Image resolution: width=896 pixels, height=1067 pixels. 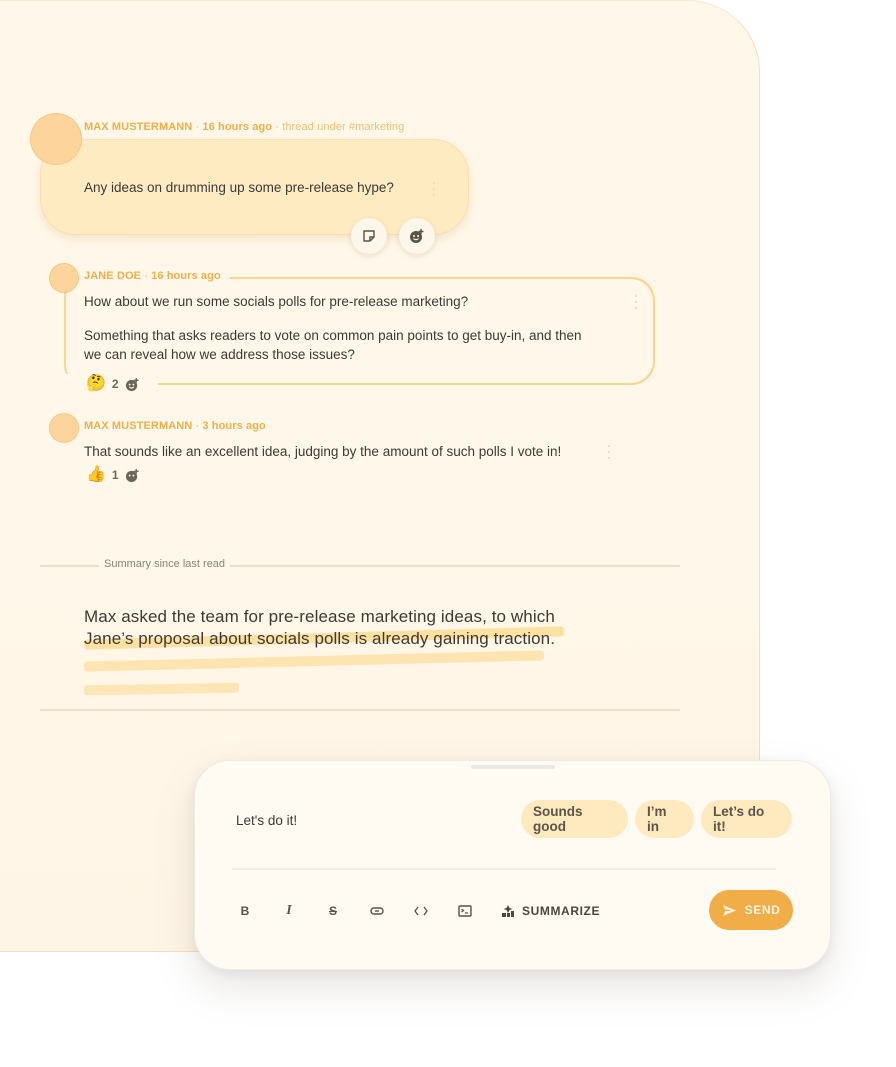 I want to click on composer-divider, so click(x=504, y=869).